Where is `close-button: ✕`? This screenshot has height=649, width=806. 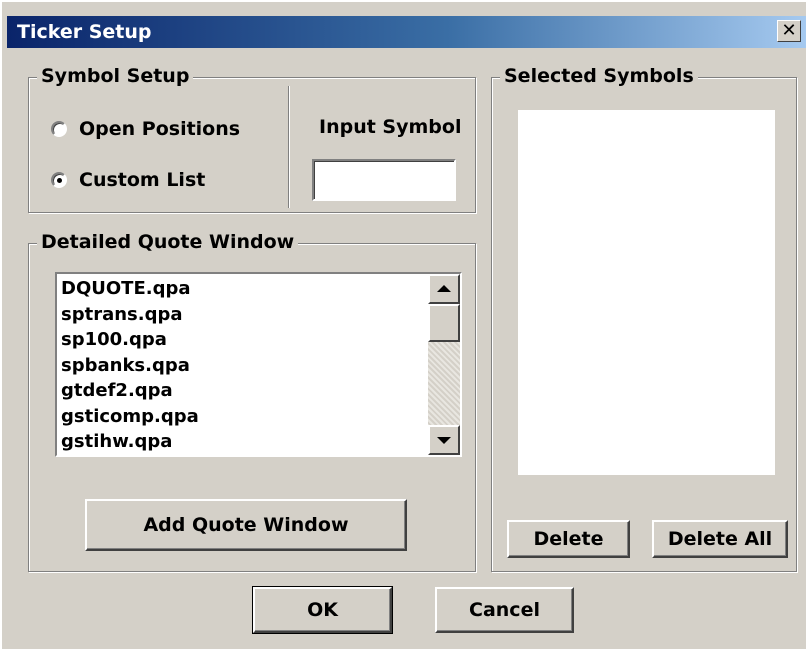
close-button: ✕ is located at coordinates (789, 31).